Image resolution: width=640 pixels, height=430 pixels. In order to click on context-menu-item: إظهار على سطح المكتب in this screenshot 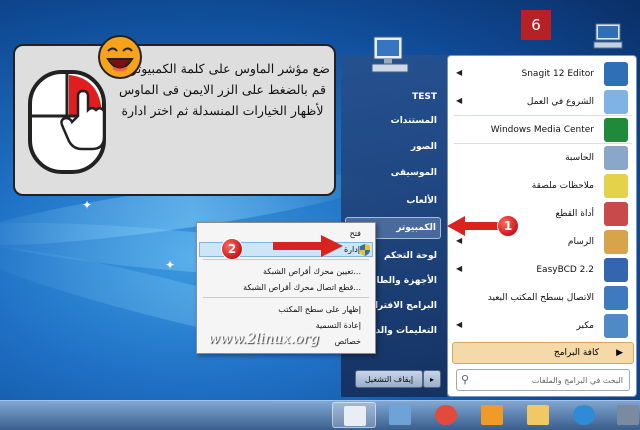, I will do `click(286, 309)`.